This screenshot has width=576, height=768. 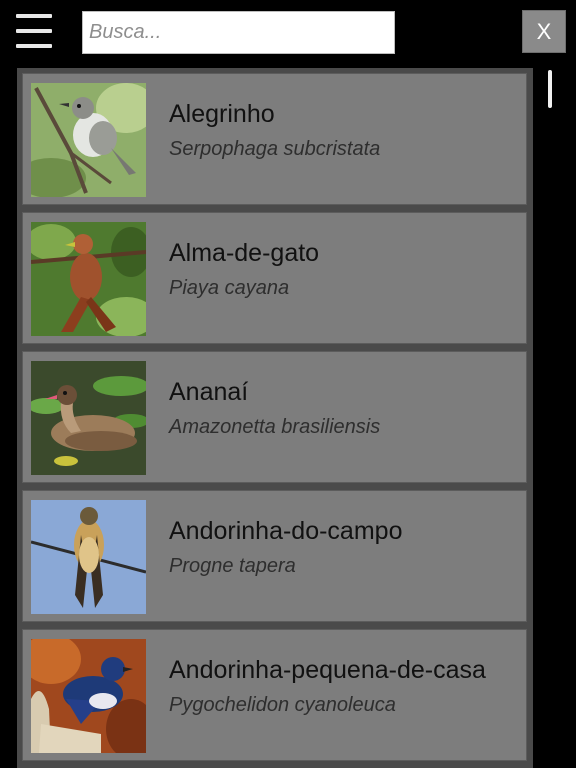 What do you see at coordinates (244, 253) in the screenshot?
I see `bird-common-name: Alma-de-gato` at bounding box center [244, 253].